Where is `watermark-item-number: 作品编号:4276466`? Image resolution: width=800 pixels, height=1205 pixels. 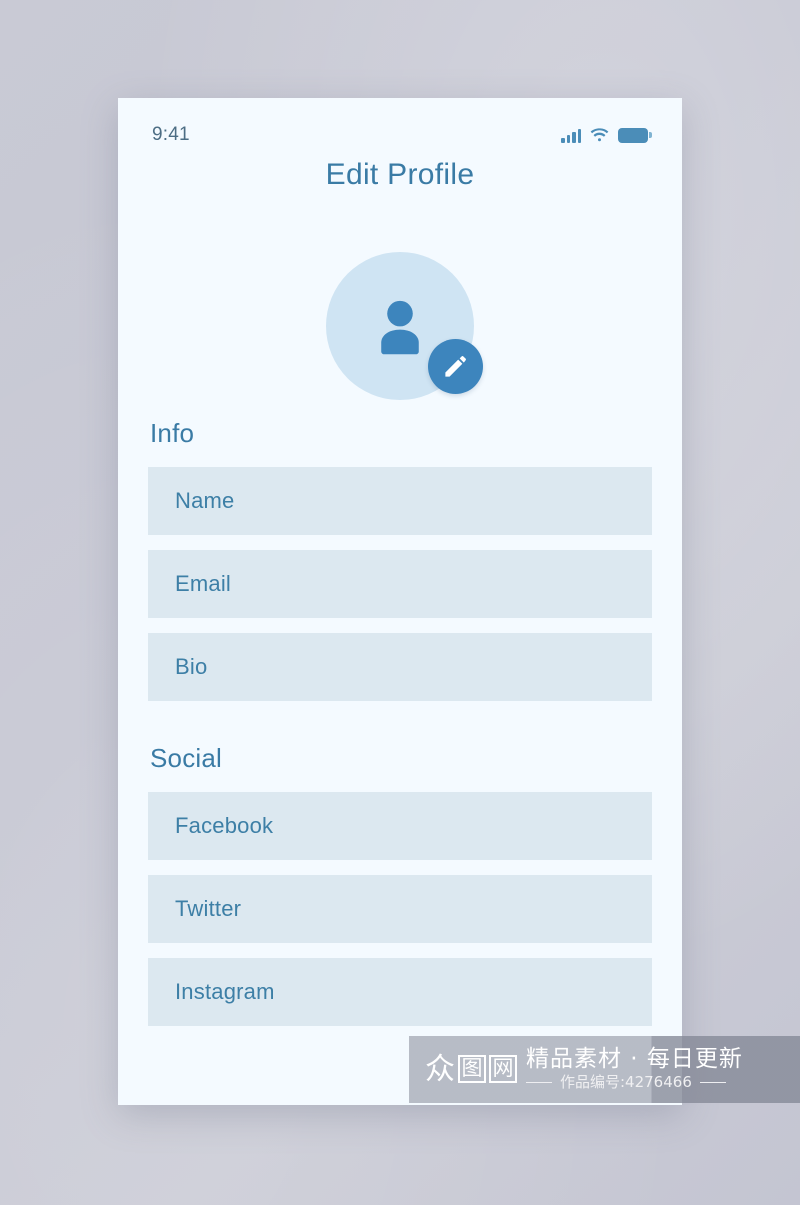
watermark-item-number: 作品编号:4276466 is located at coordinates (626, 1081).